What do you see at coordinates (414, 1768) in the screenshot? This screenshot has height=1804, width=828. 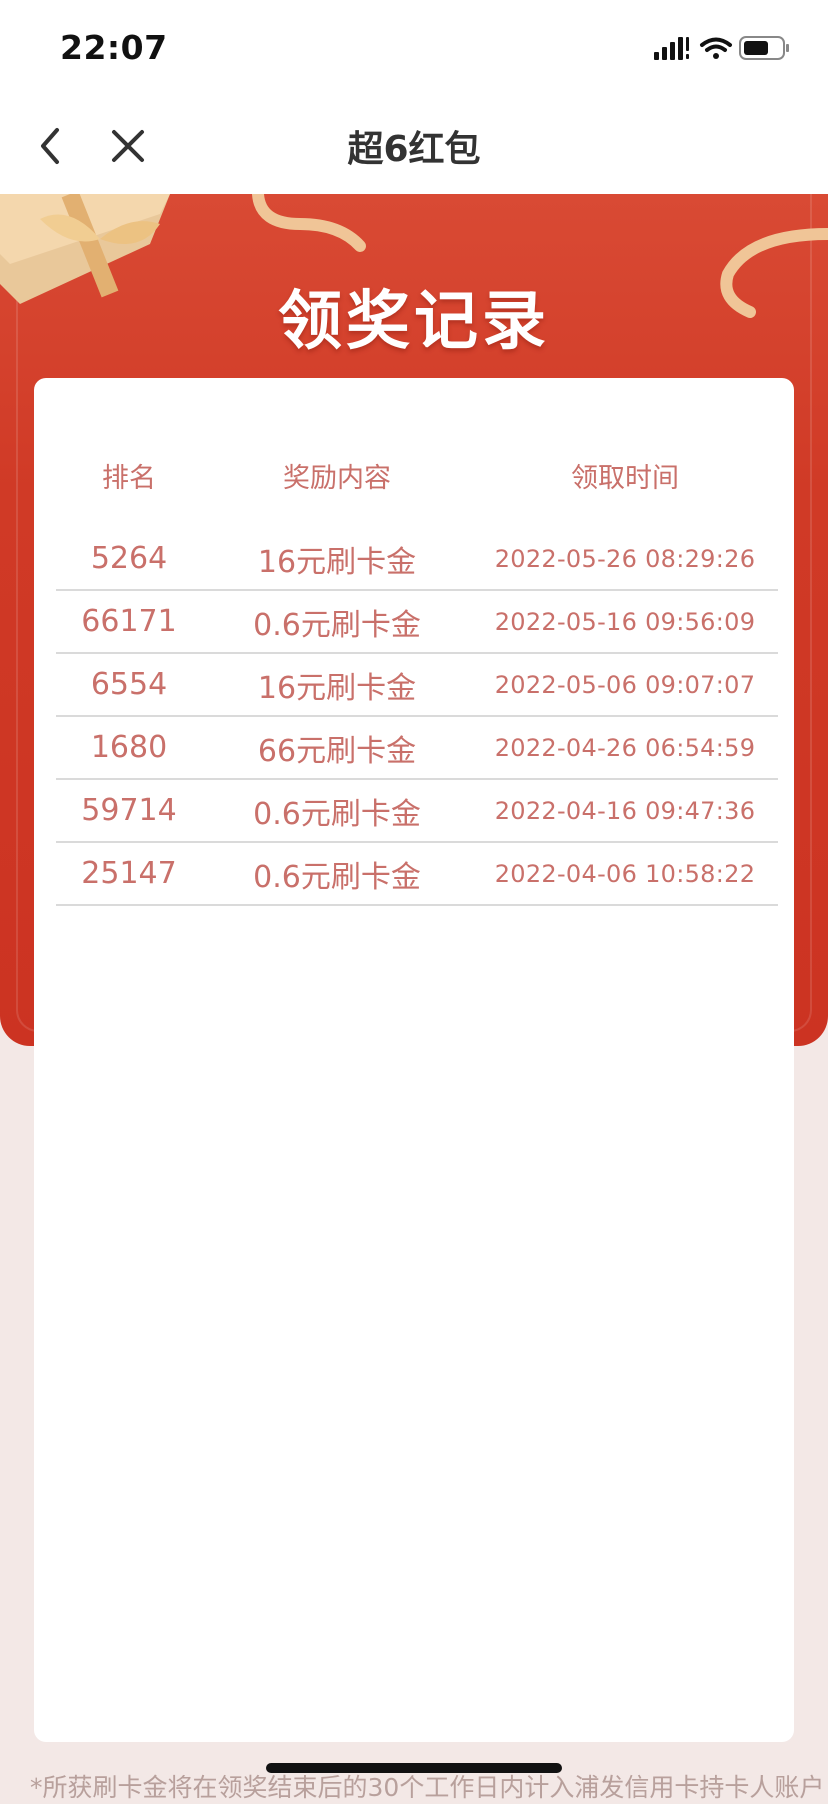 I see `home-indicator` at bounding box center [414, 1768].